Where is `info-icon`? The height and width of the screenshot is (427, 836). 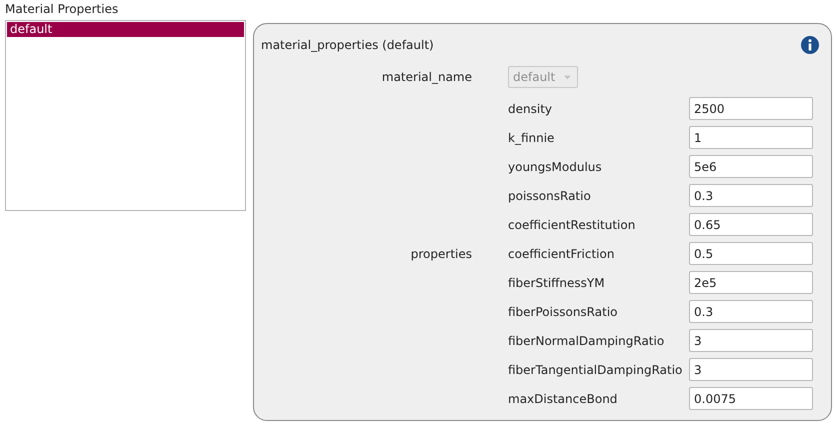 info-icon is located at coordinates (810, 45).